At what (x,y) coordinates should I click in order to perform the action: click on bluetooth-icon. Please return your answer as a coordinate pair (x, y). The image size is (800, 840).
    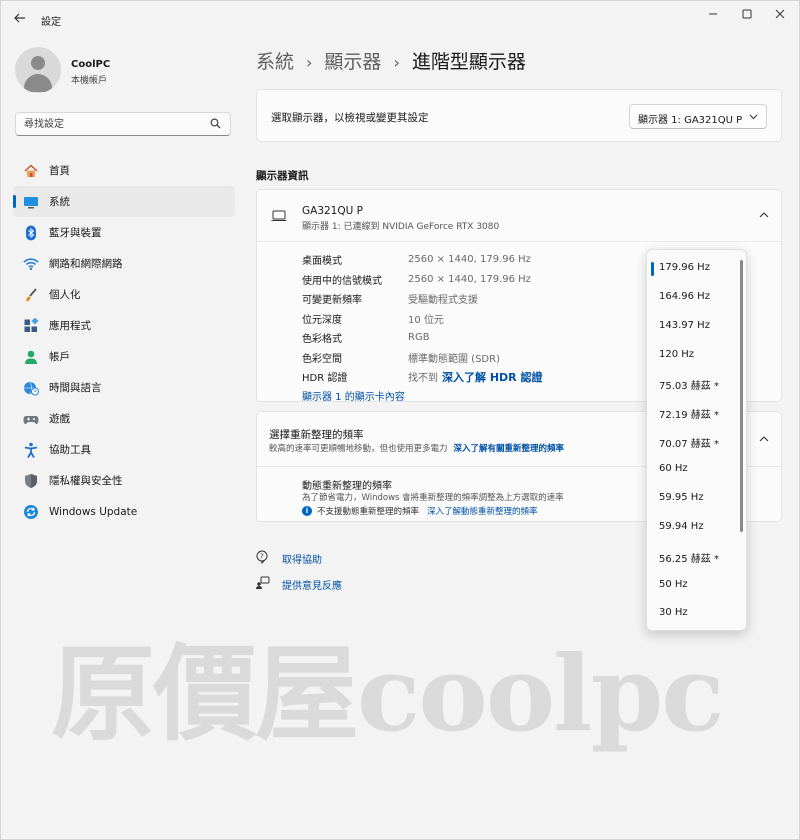
    Looking at the image, I should click on (31, 233).